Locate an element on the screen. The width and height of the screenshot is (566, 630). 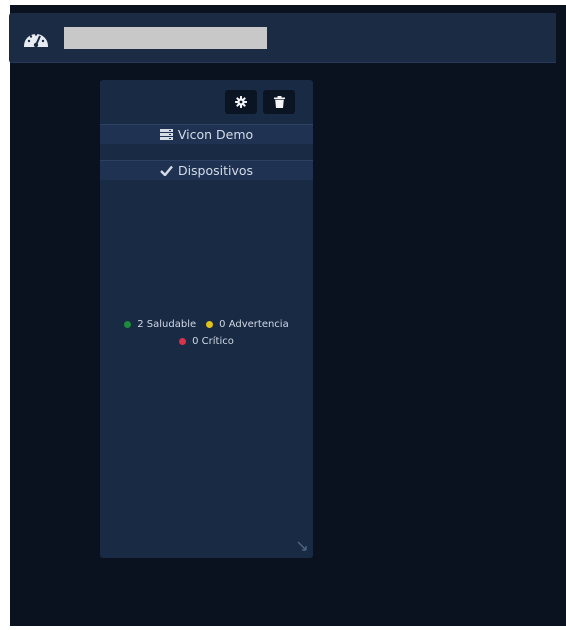
server-name-header: Vicon Demo is located at coordinates (206, 134).